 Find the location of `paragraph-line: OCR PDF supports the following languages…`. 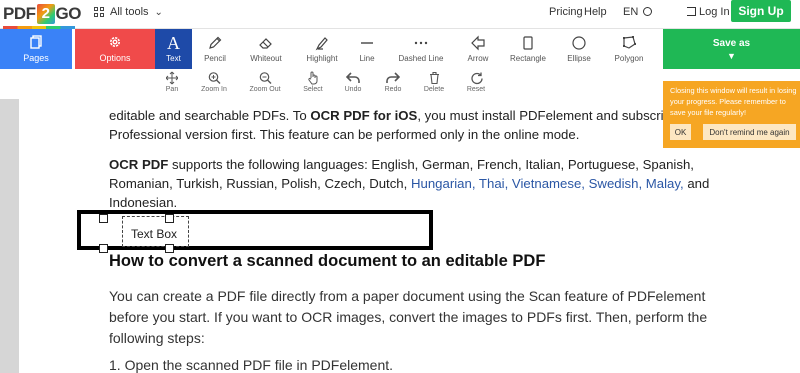

paragraph-line: OCR PDF supports the following languages… is located at coordinates (401, 164).